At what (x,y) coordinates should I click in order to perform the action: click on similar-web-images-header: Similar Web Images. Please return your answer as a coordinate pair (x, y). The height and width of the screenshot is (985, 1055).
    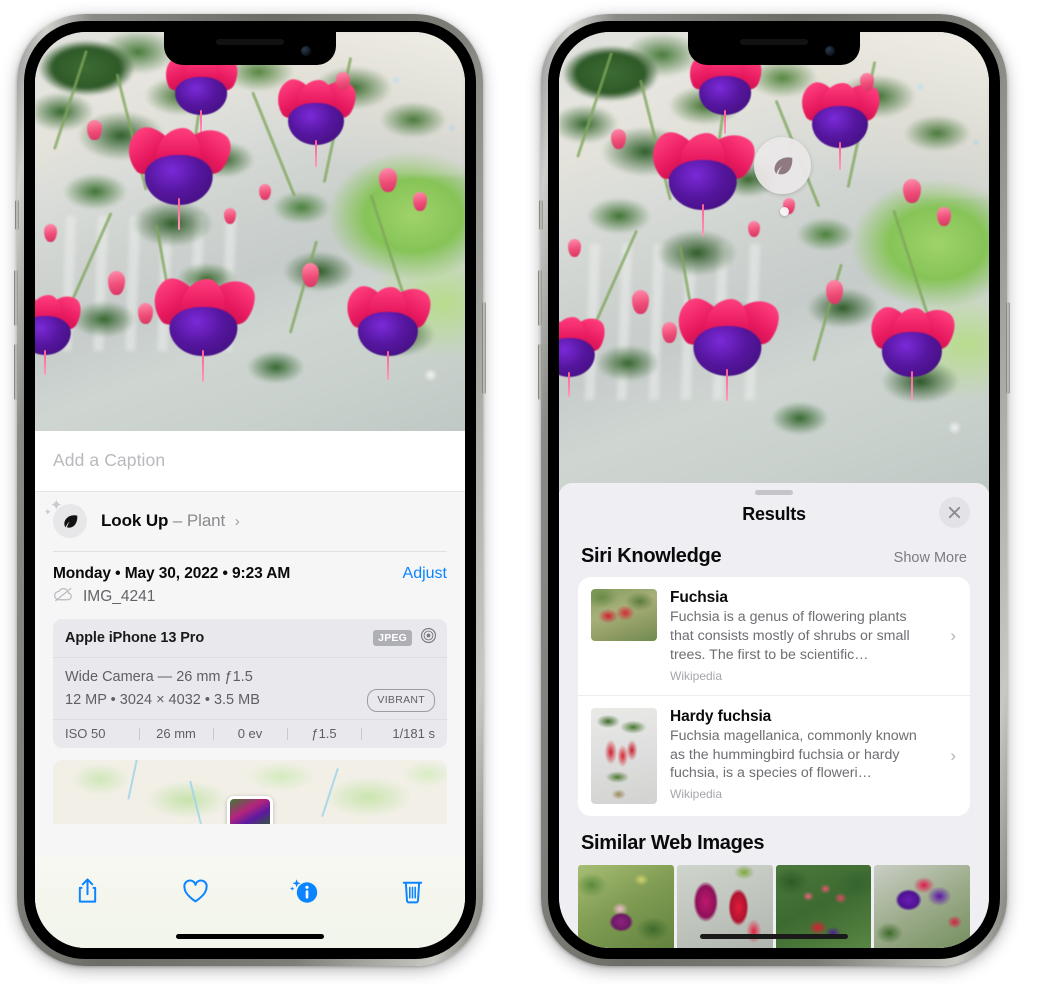
    Looking at the image, I should click on (774, 839).